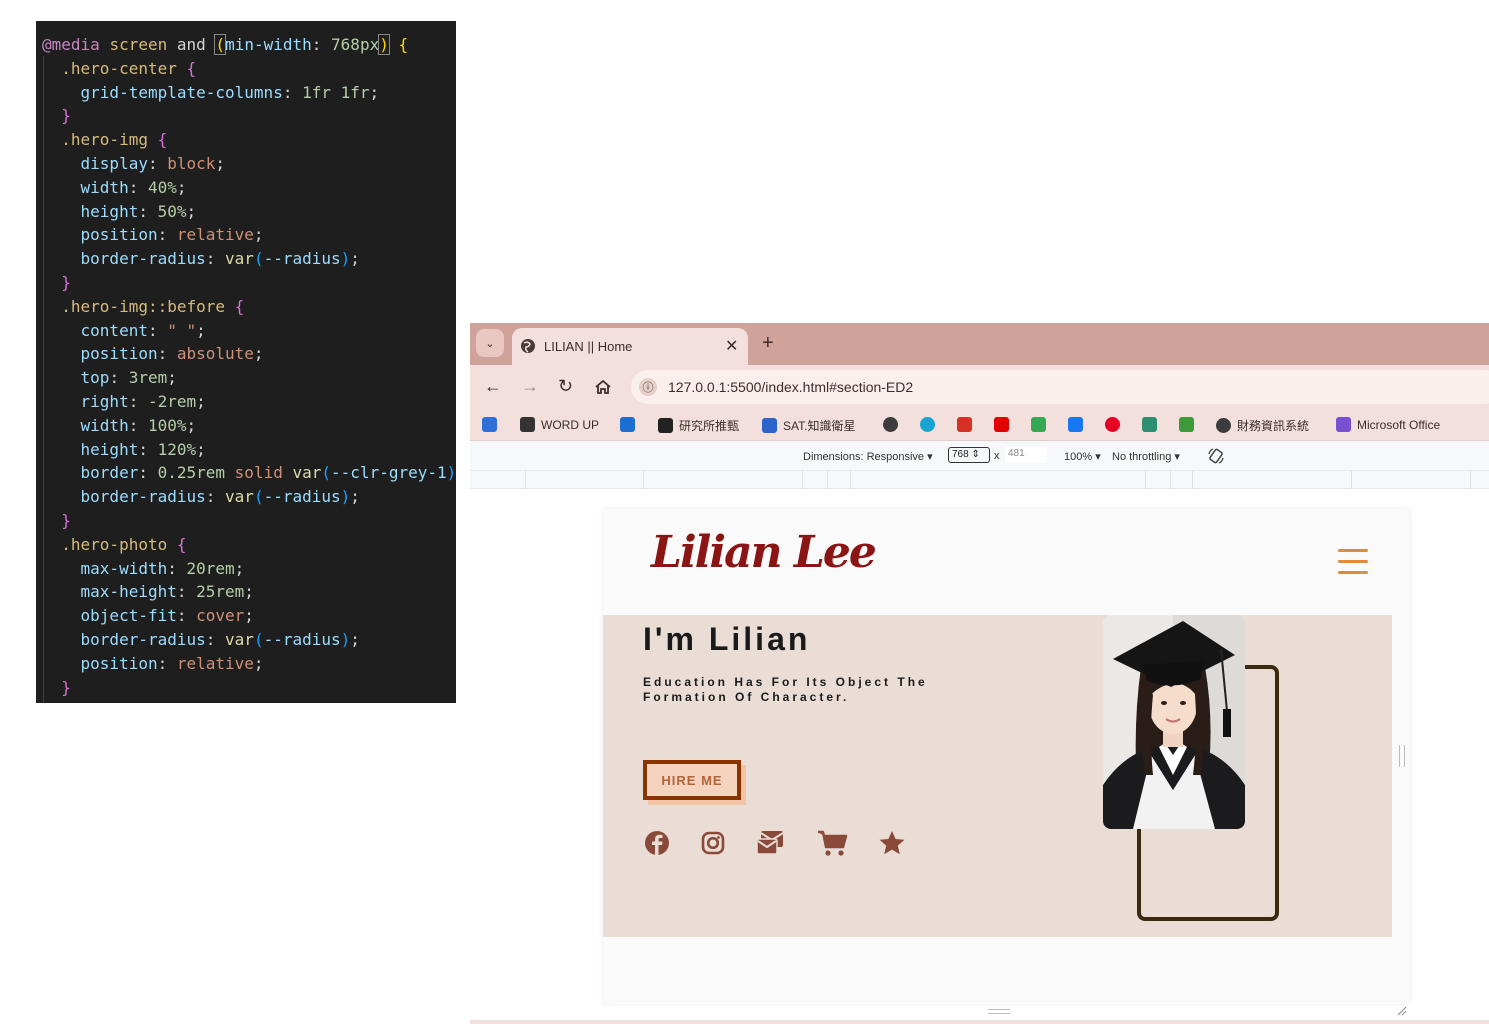  What do you see at coordinates (530, 386) in the screenshot?
I see `forward-button: →` at bounding box center [530, 386].